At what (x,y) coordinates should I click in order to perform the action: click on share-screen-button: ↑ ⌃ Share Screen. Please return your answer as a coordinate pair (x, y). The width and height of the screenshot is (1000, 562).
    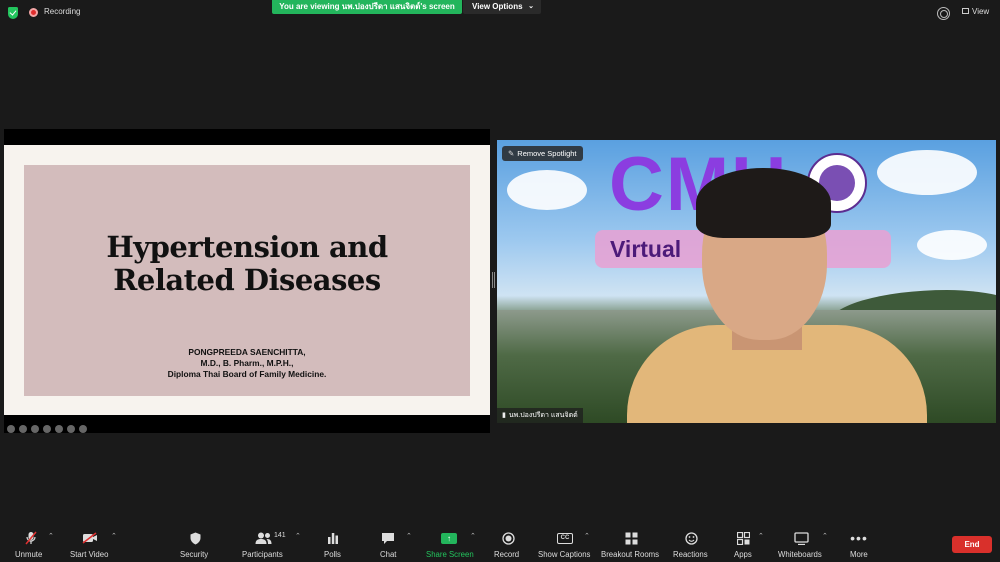
    Looking at the image, I should click on (452, 542).